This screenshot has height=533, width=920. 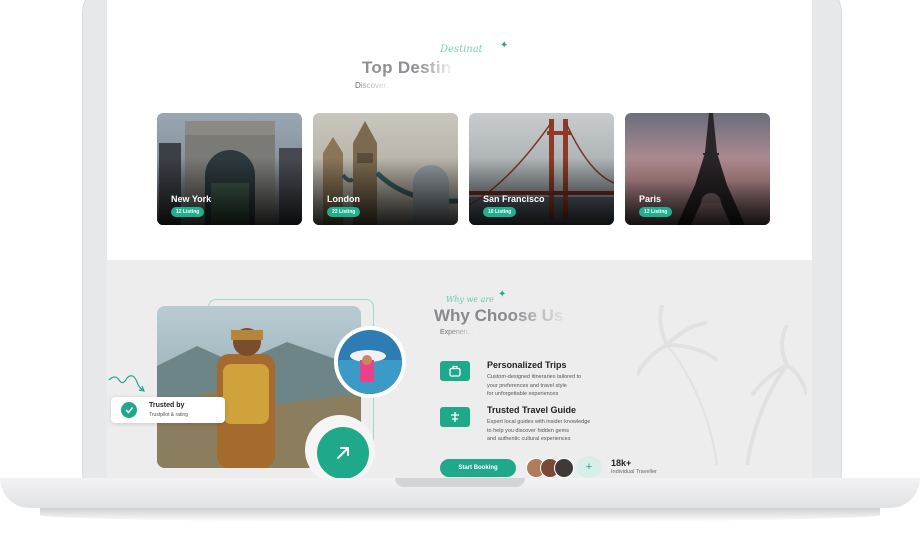 What do you see at coordinates (541, 169) in the screenshot?
I see `destination-card-san-francisco: San Francisco 10 Listing` at bounding box center [541, 169].